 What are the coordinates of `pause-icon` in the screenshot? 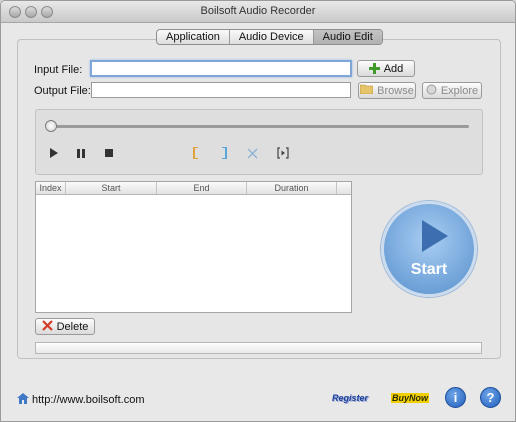 It's located at (81, 153).